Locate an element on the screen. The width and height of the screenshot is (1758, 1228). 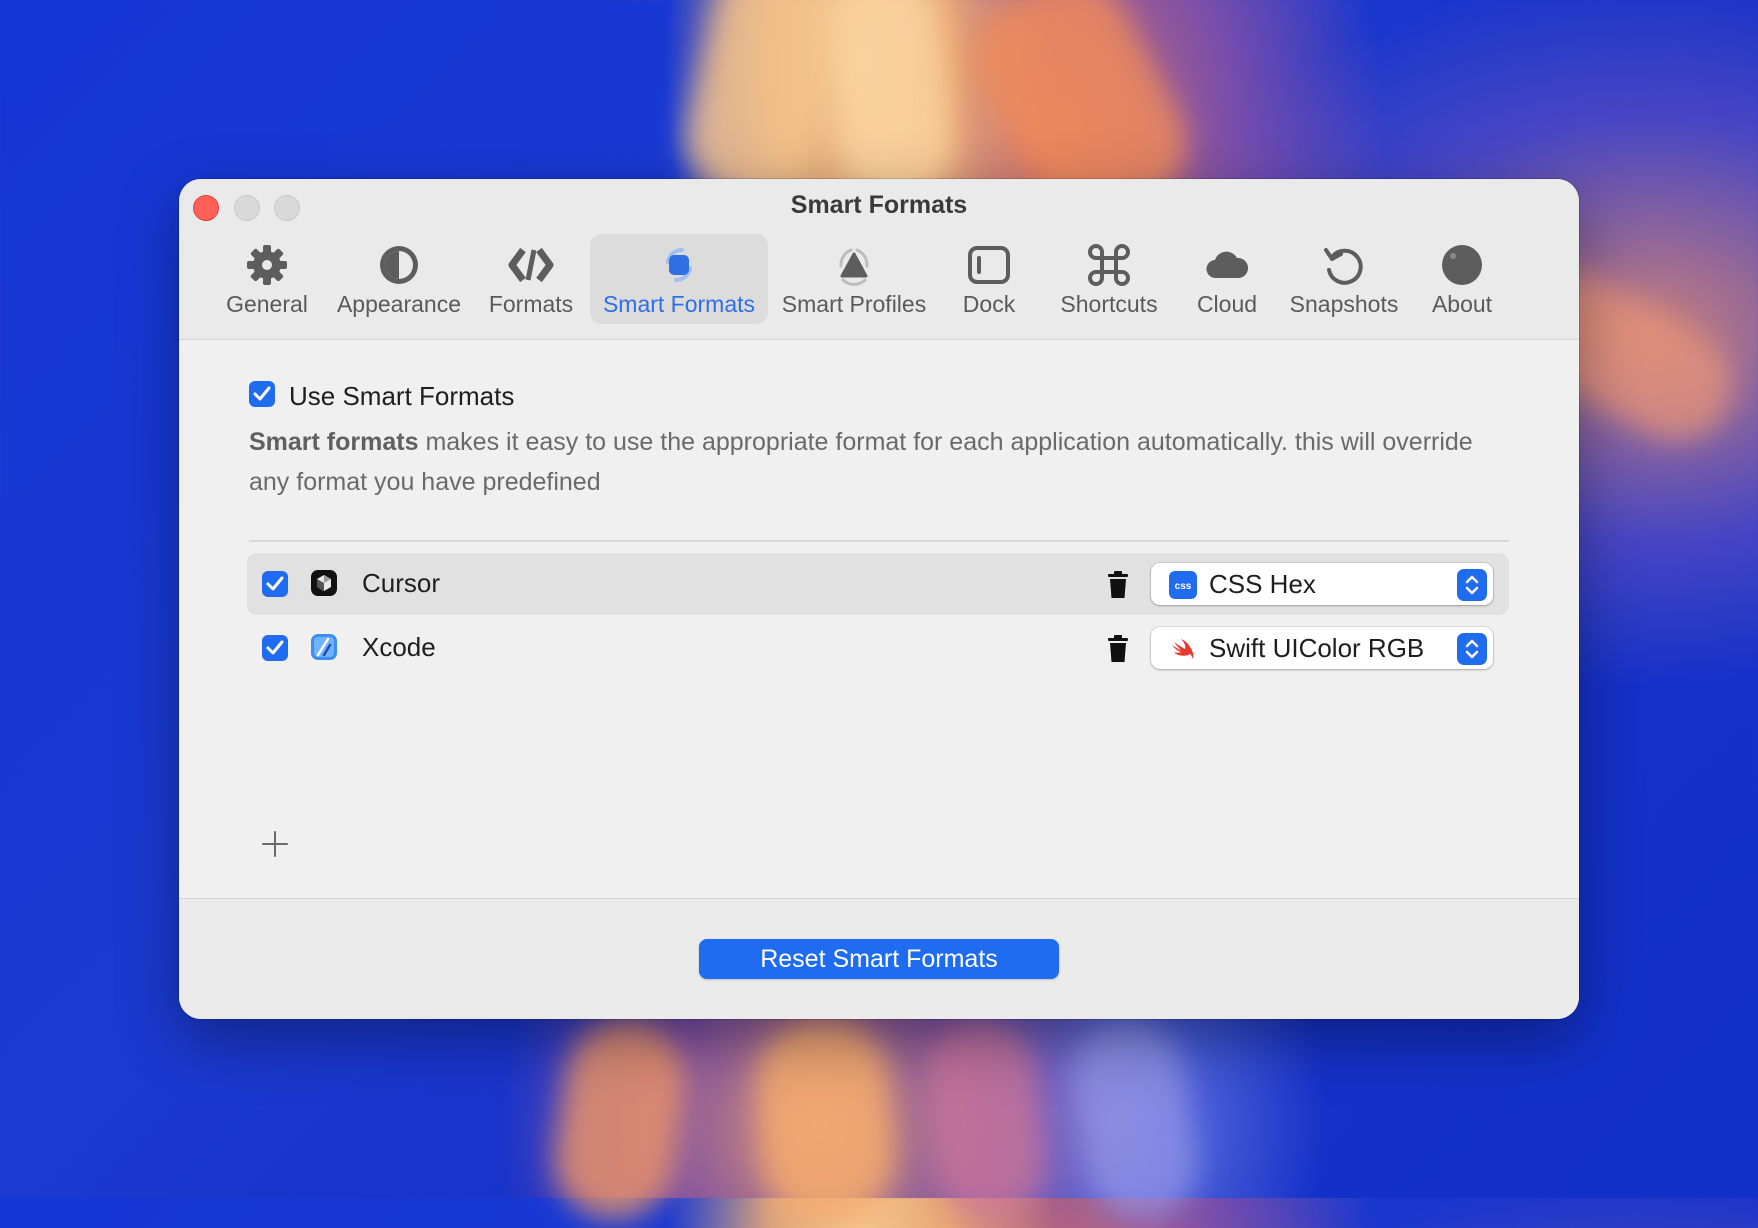
tab-cloud: Cloud is located at coordinates (1227, 279).